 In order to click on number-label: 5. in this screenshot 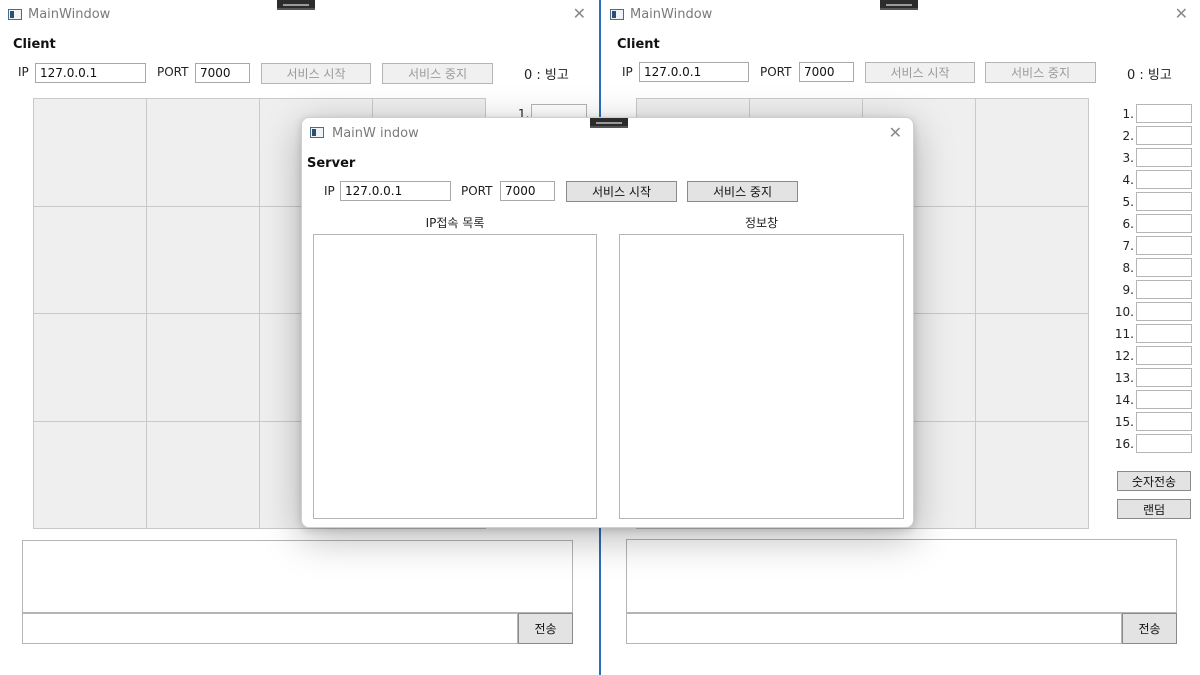, I will do `click(1128, 202)`.